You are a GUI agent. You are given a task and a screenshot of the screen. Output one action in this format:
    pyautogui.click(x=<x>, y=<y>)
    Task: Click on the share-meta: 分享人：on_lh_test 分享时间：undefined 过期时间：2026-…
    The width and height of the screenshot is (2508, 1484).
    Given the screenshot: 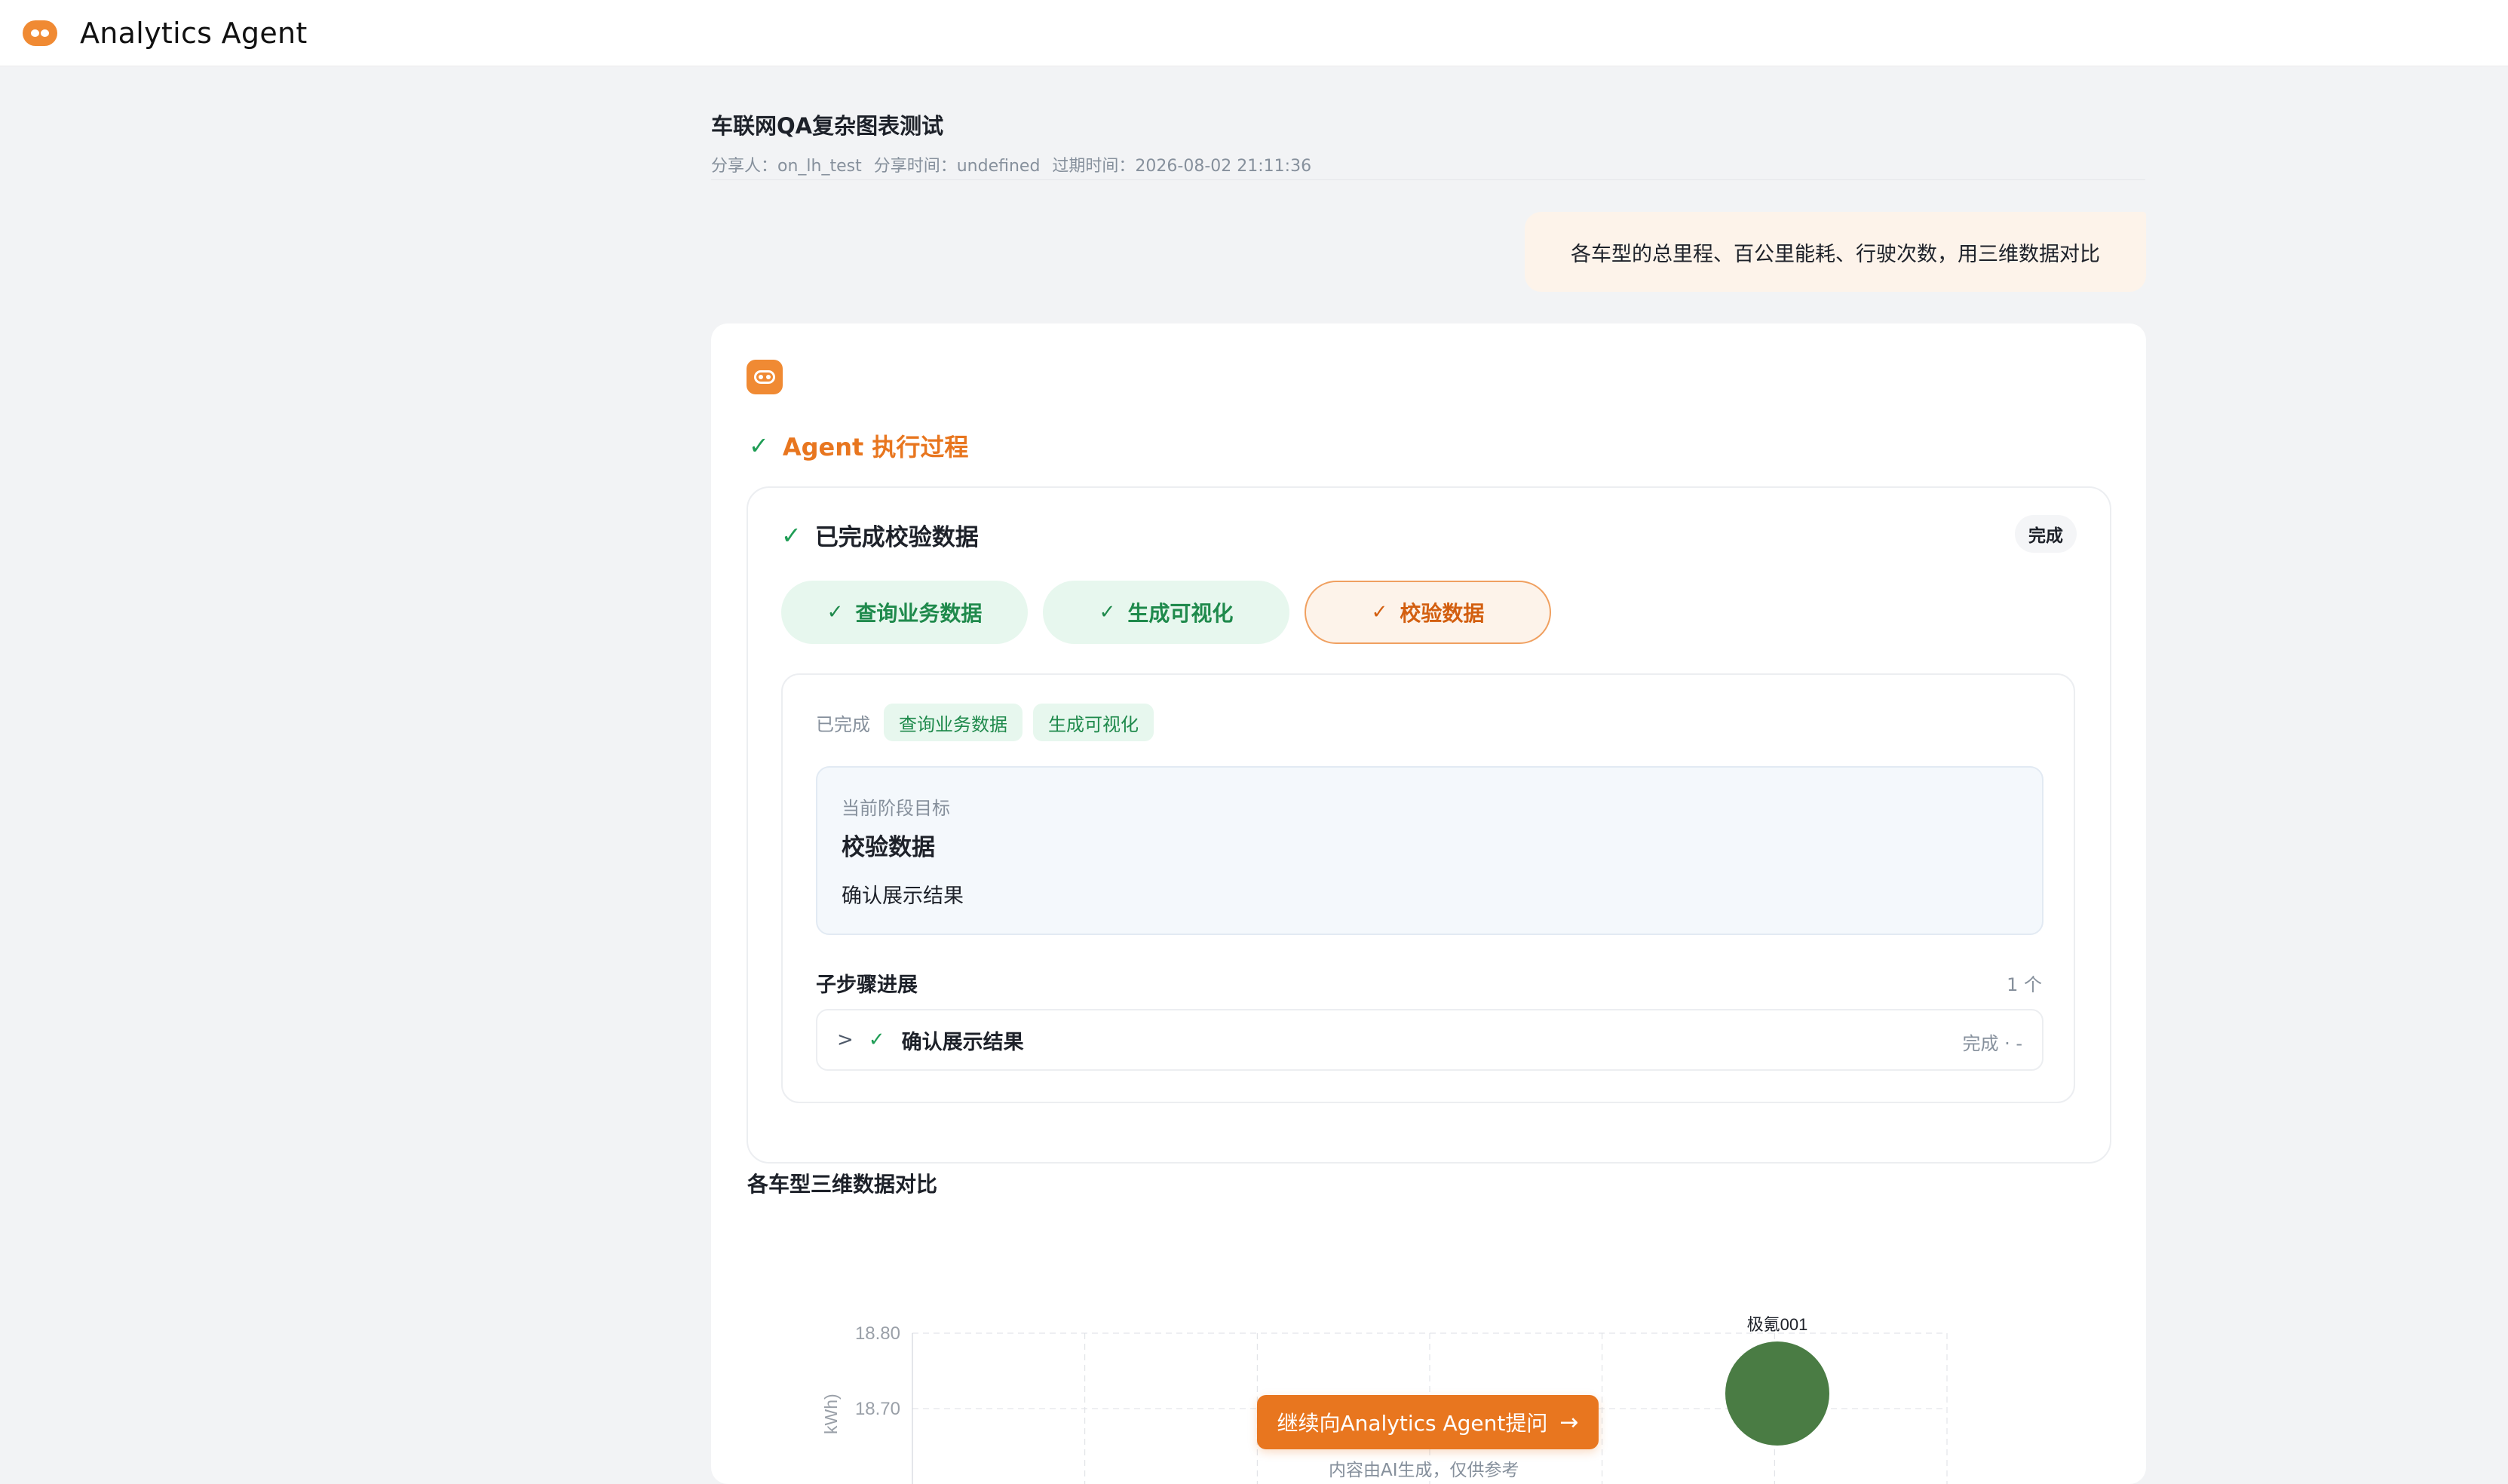 What is the action you would take?
    pyautogui.click(x=1011, y=164)
    